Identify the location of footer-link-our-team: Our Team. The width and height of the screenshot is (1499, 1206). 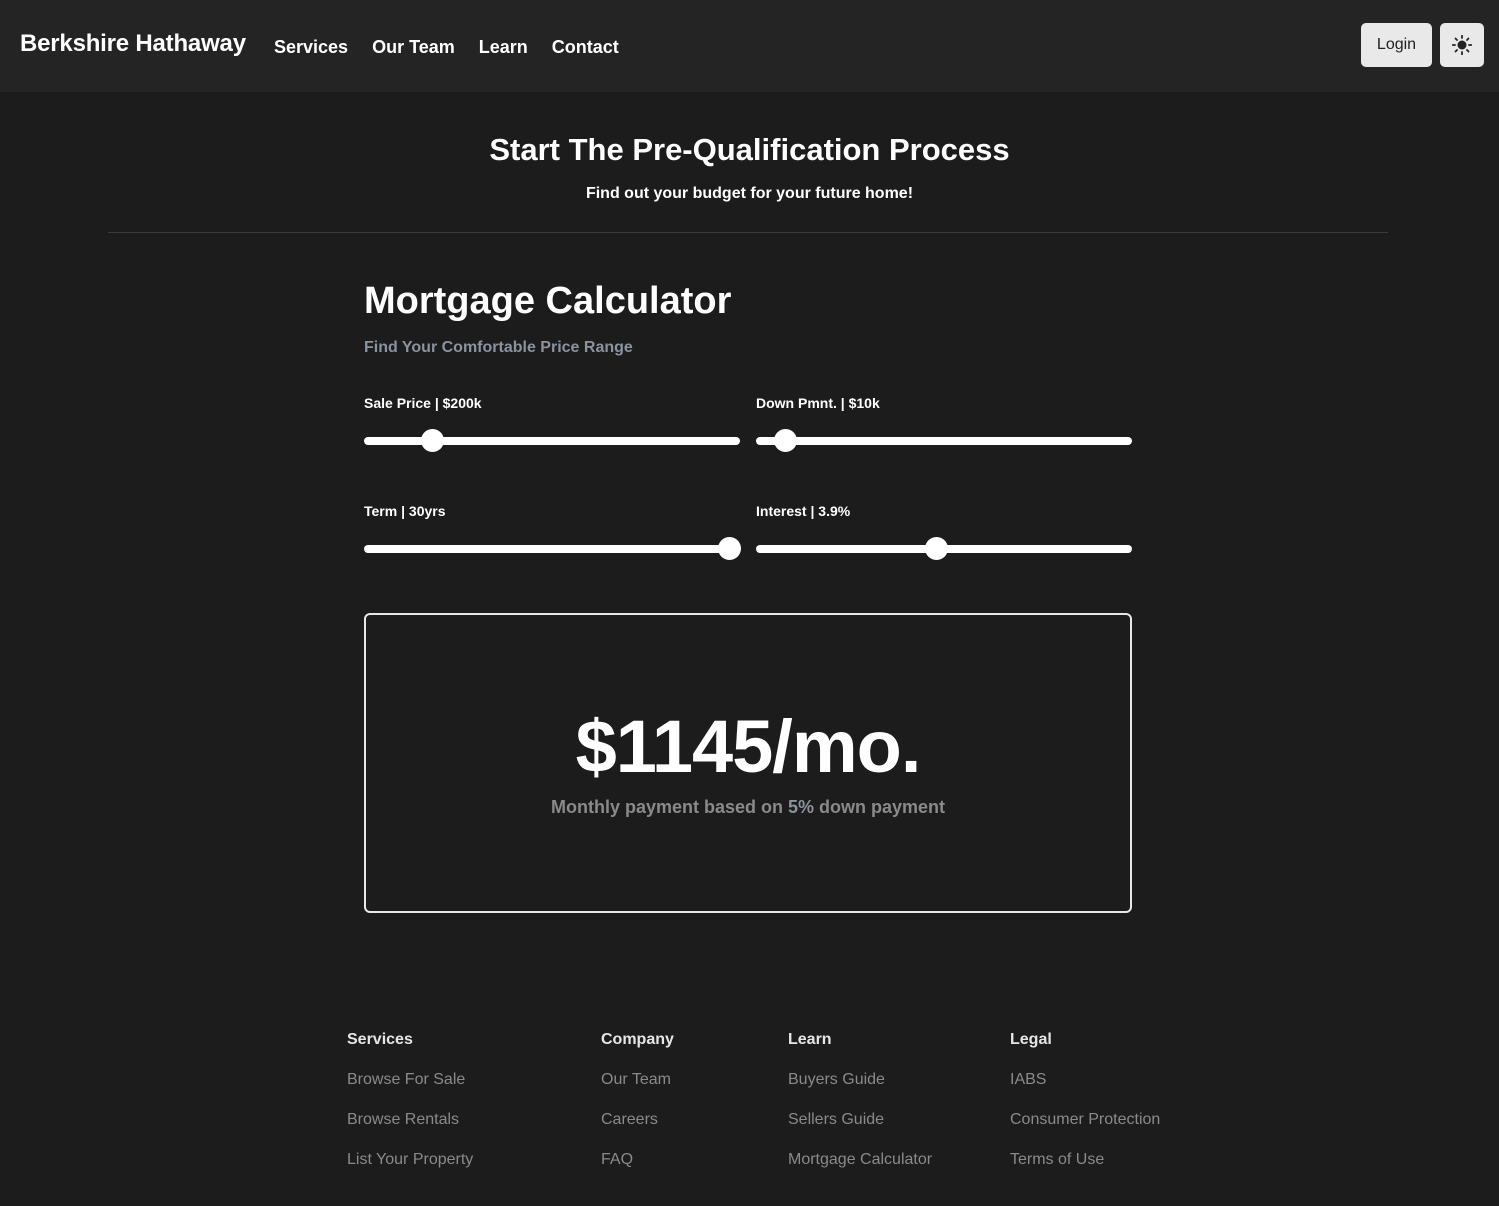
(637, 1091).